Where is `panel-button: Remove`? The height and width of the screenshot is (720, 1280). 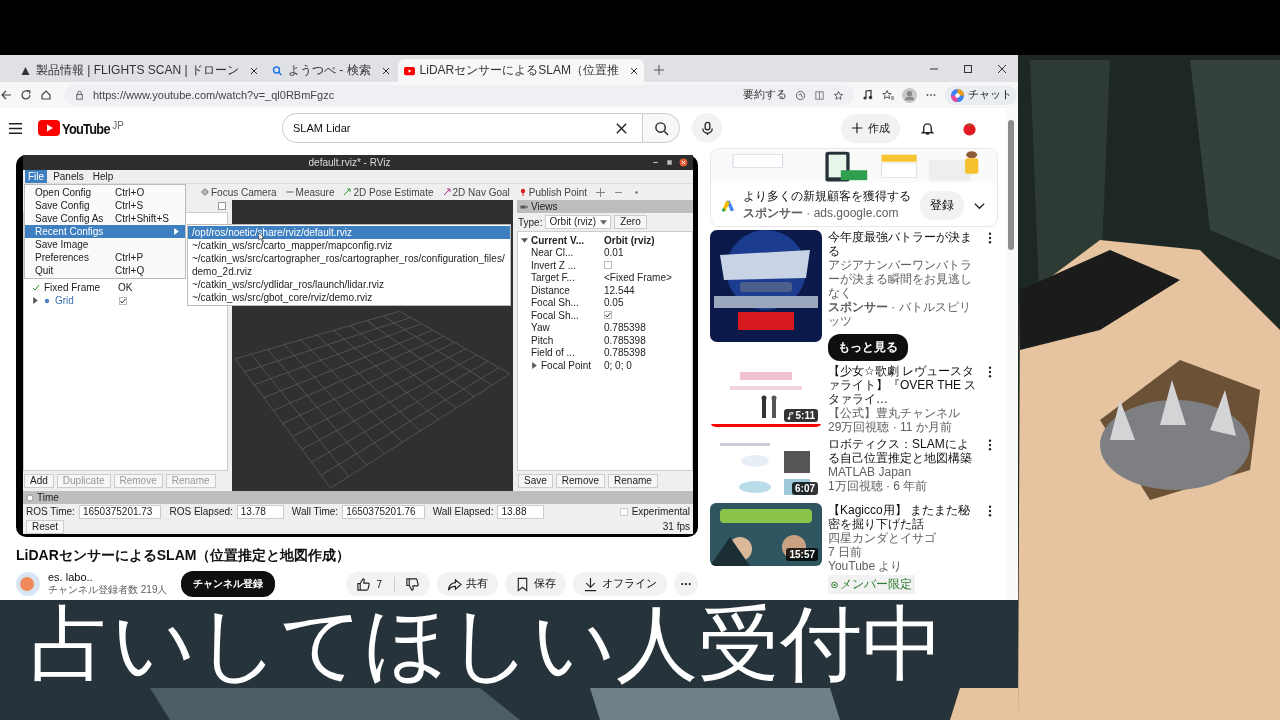 panel-button: Remove is located at coordinates (580, 481).